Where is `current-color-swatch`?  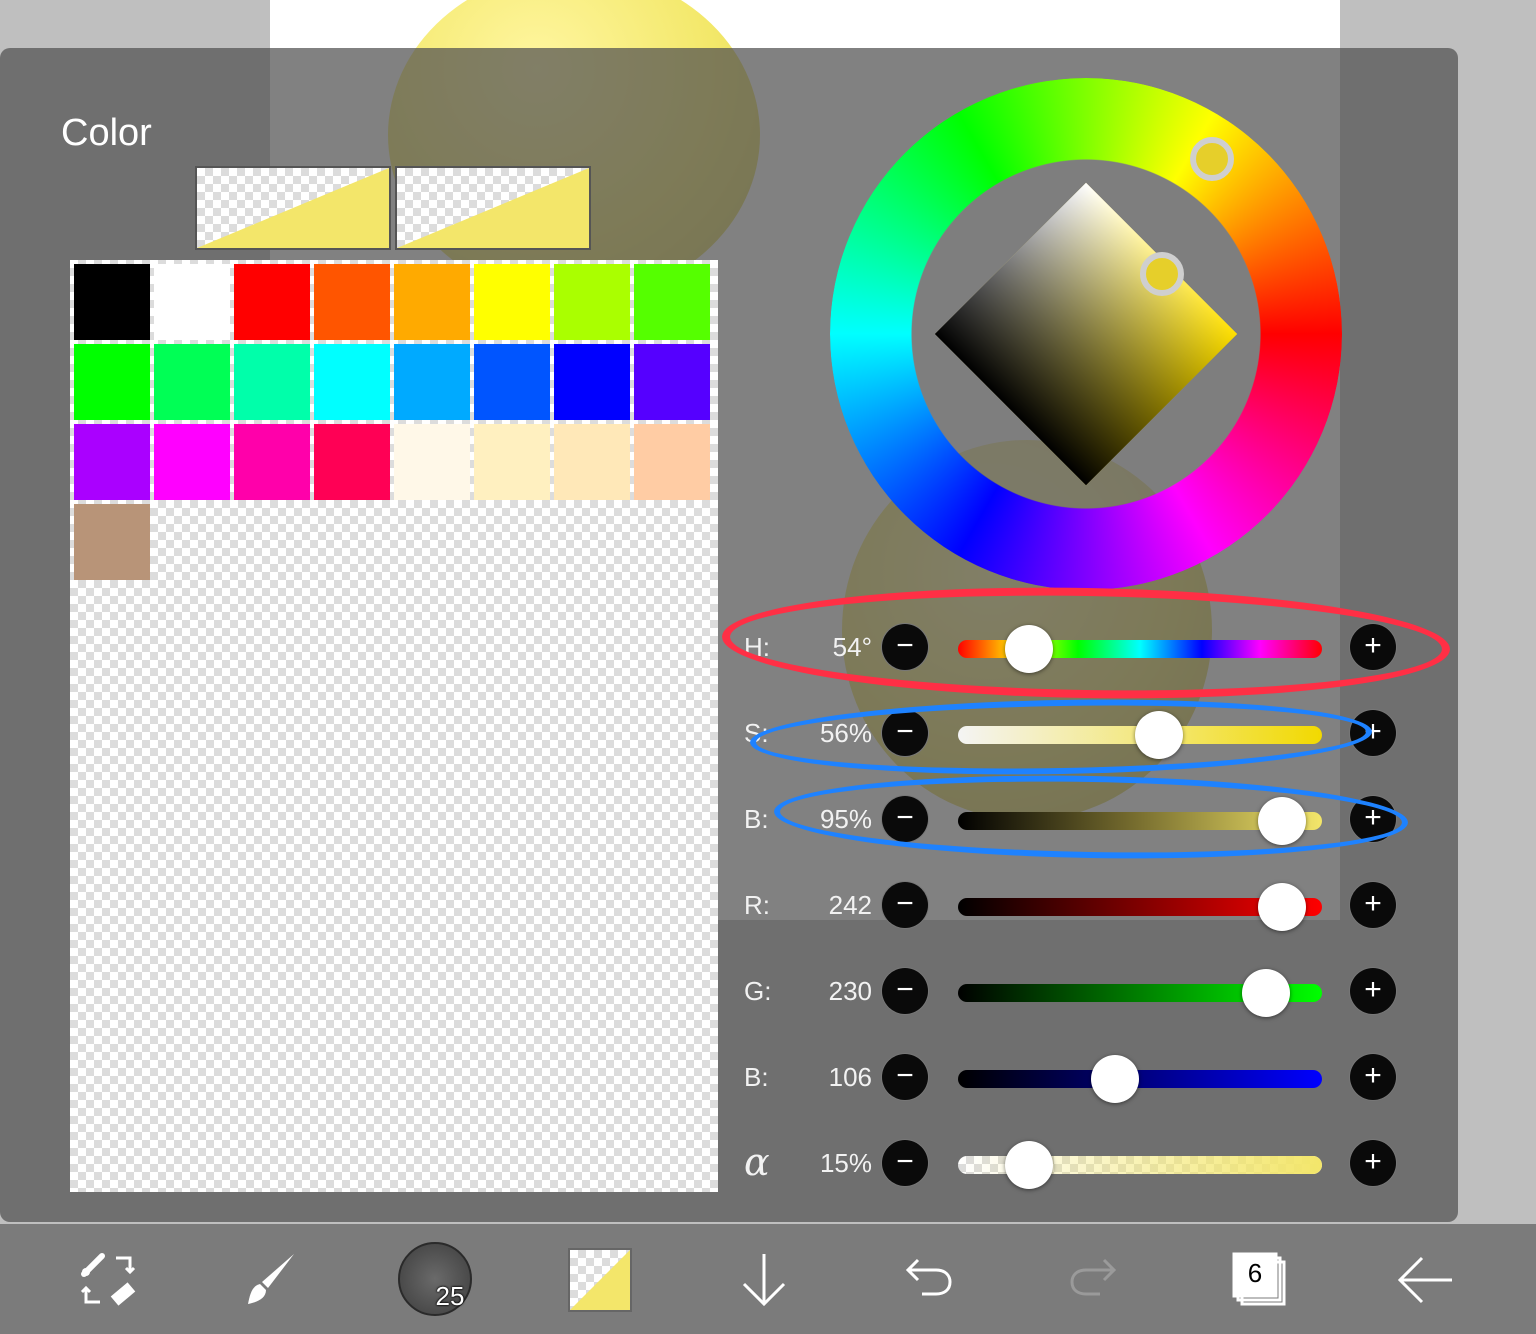 current-color-swatch is located at coordinates (293, 208).